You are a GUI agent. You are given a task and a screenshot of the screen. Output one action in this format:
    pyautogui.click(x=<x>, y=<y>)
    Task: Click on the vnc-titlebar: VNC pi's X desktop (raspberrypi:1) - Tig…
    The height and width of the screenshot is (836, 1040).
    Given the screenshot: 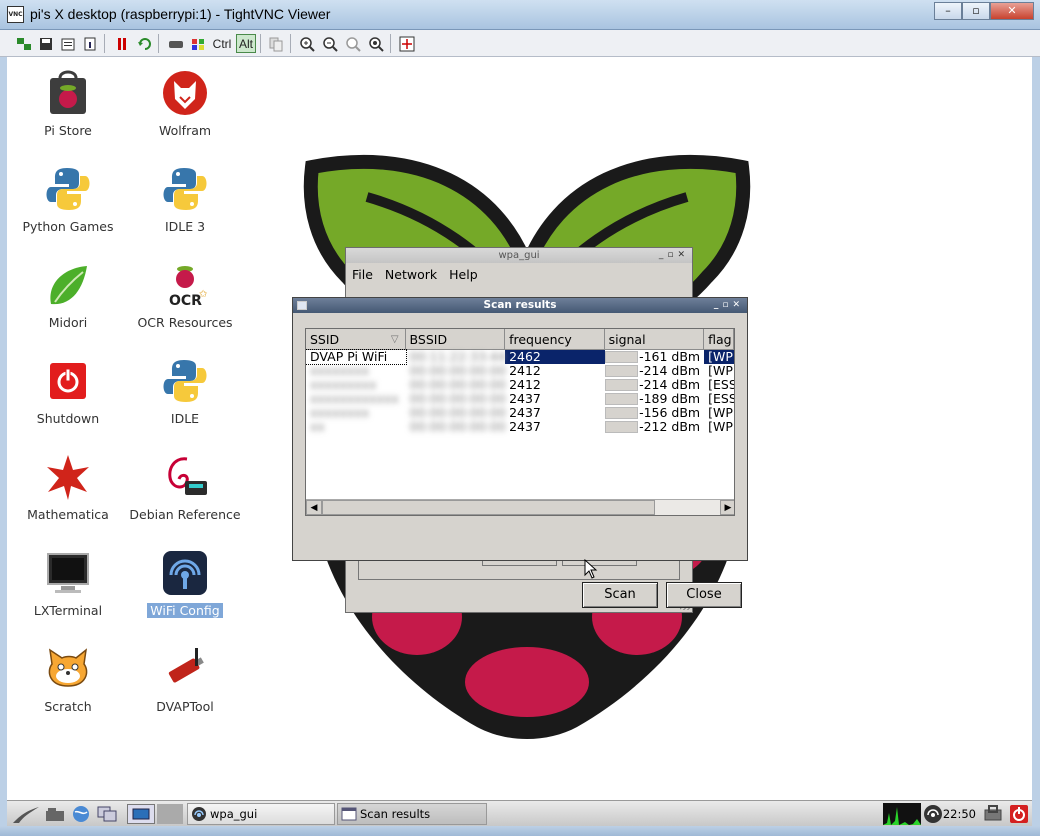 What is the action you would take?
    pyautogui.click(x=520, y=15)
    